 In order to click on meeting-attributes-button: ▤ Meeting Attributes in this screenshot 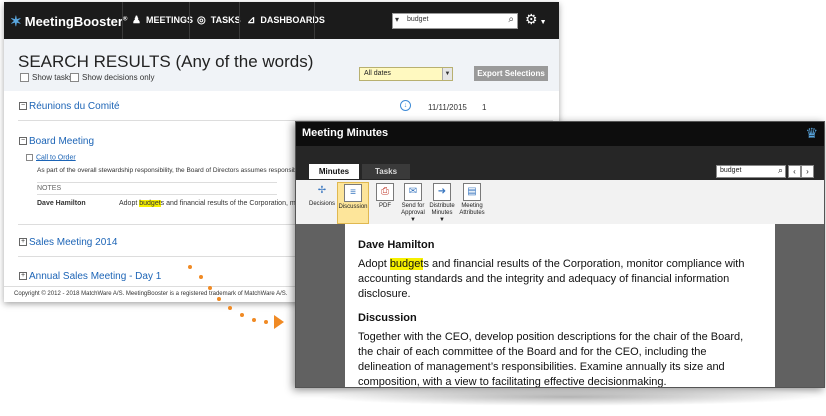, I will do `click(472, 199)`.